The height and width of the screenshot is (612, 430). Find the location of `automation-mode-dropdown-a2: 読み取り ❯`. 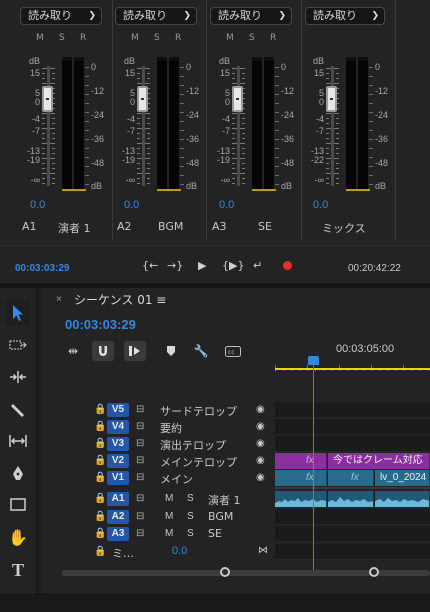

automation-mode-dropdown-a2: 読み取り ❯ is located at coordinates (156, 16).